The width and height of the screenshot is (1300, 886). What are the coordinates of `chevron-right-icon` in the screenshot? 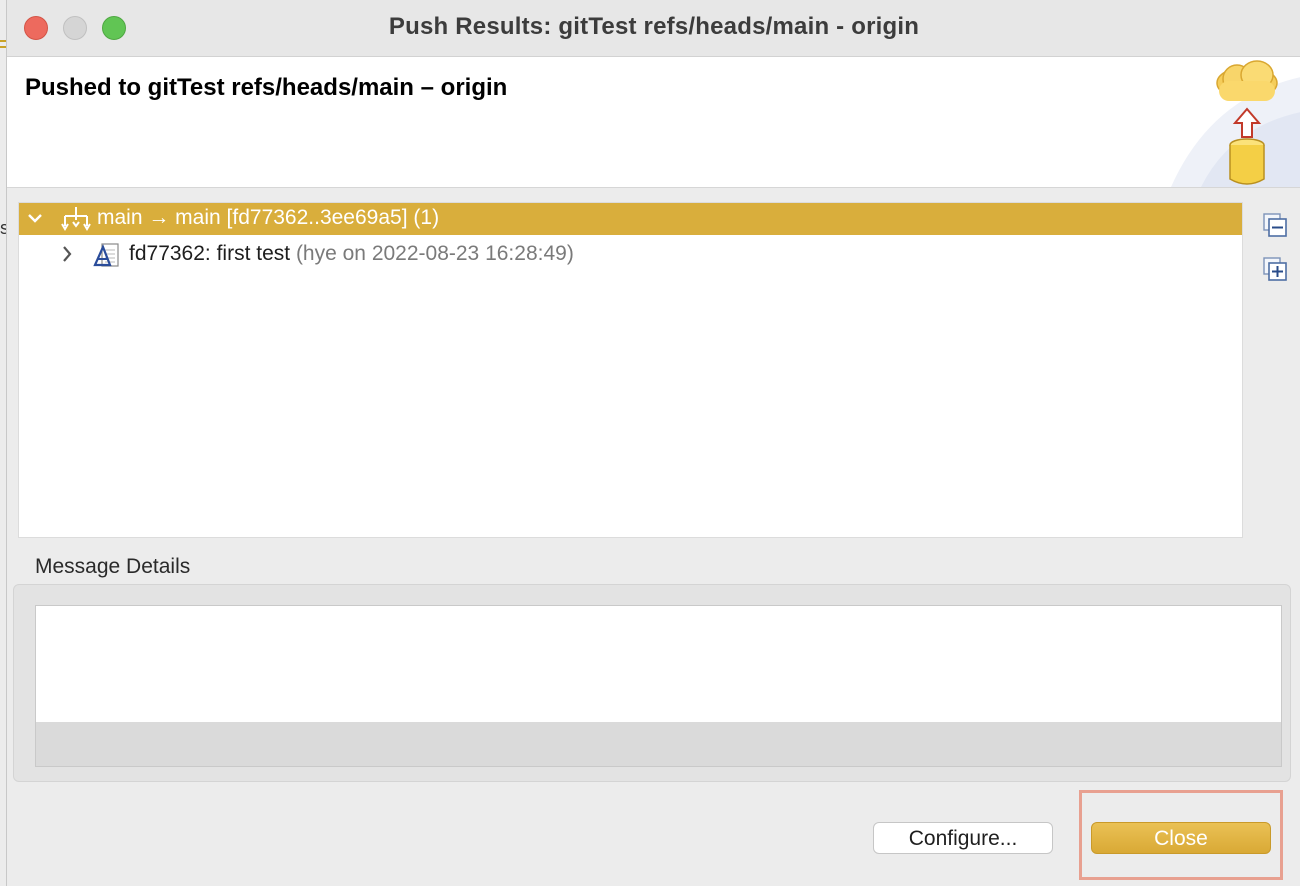 It's located at (67, 254).